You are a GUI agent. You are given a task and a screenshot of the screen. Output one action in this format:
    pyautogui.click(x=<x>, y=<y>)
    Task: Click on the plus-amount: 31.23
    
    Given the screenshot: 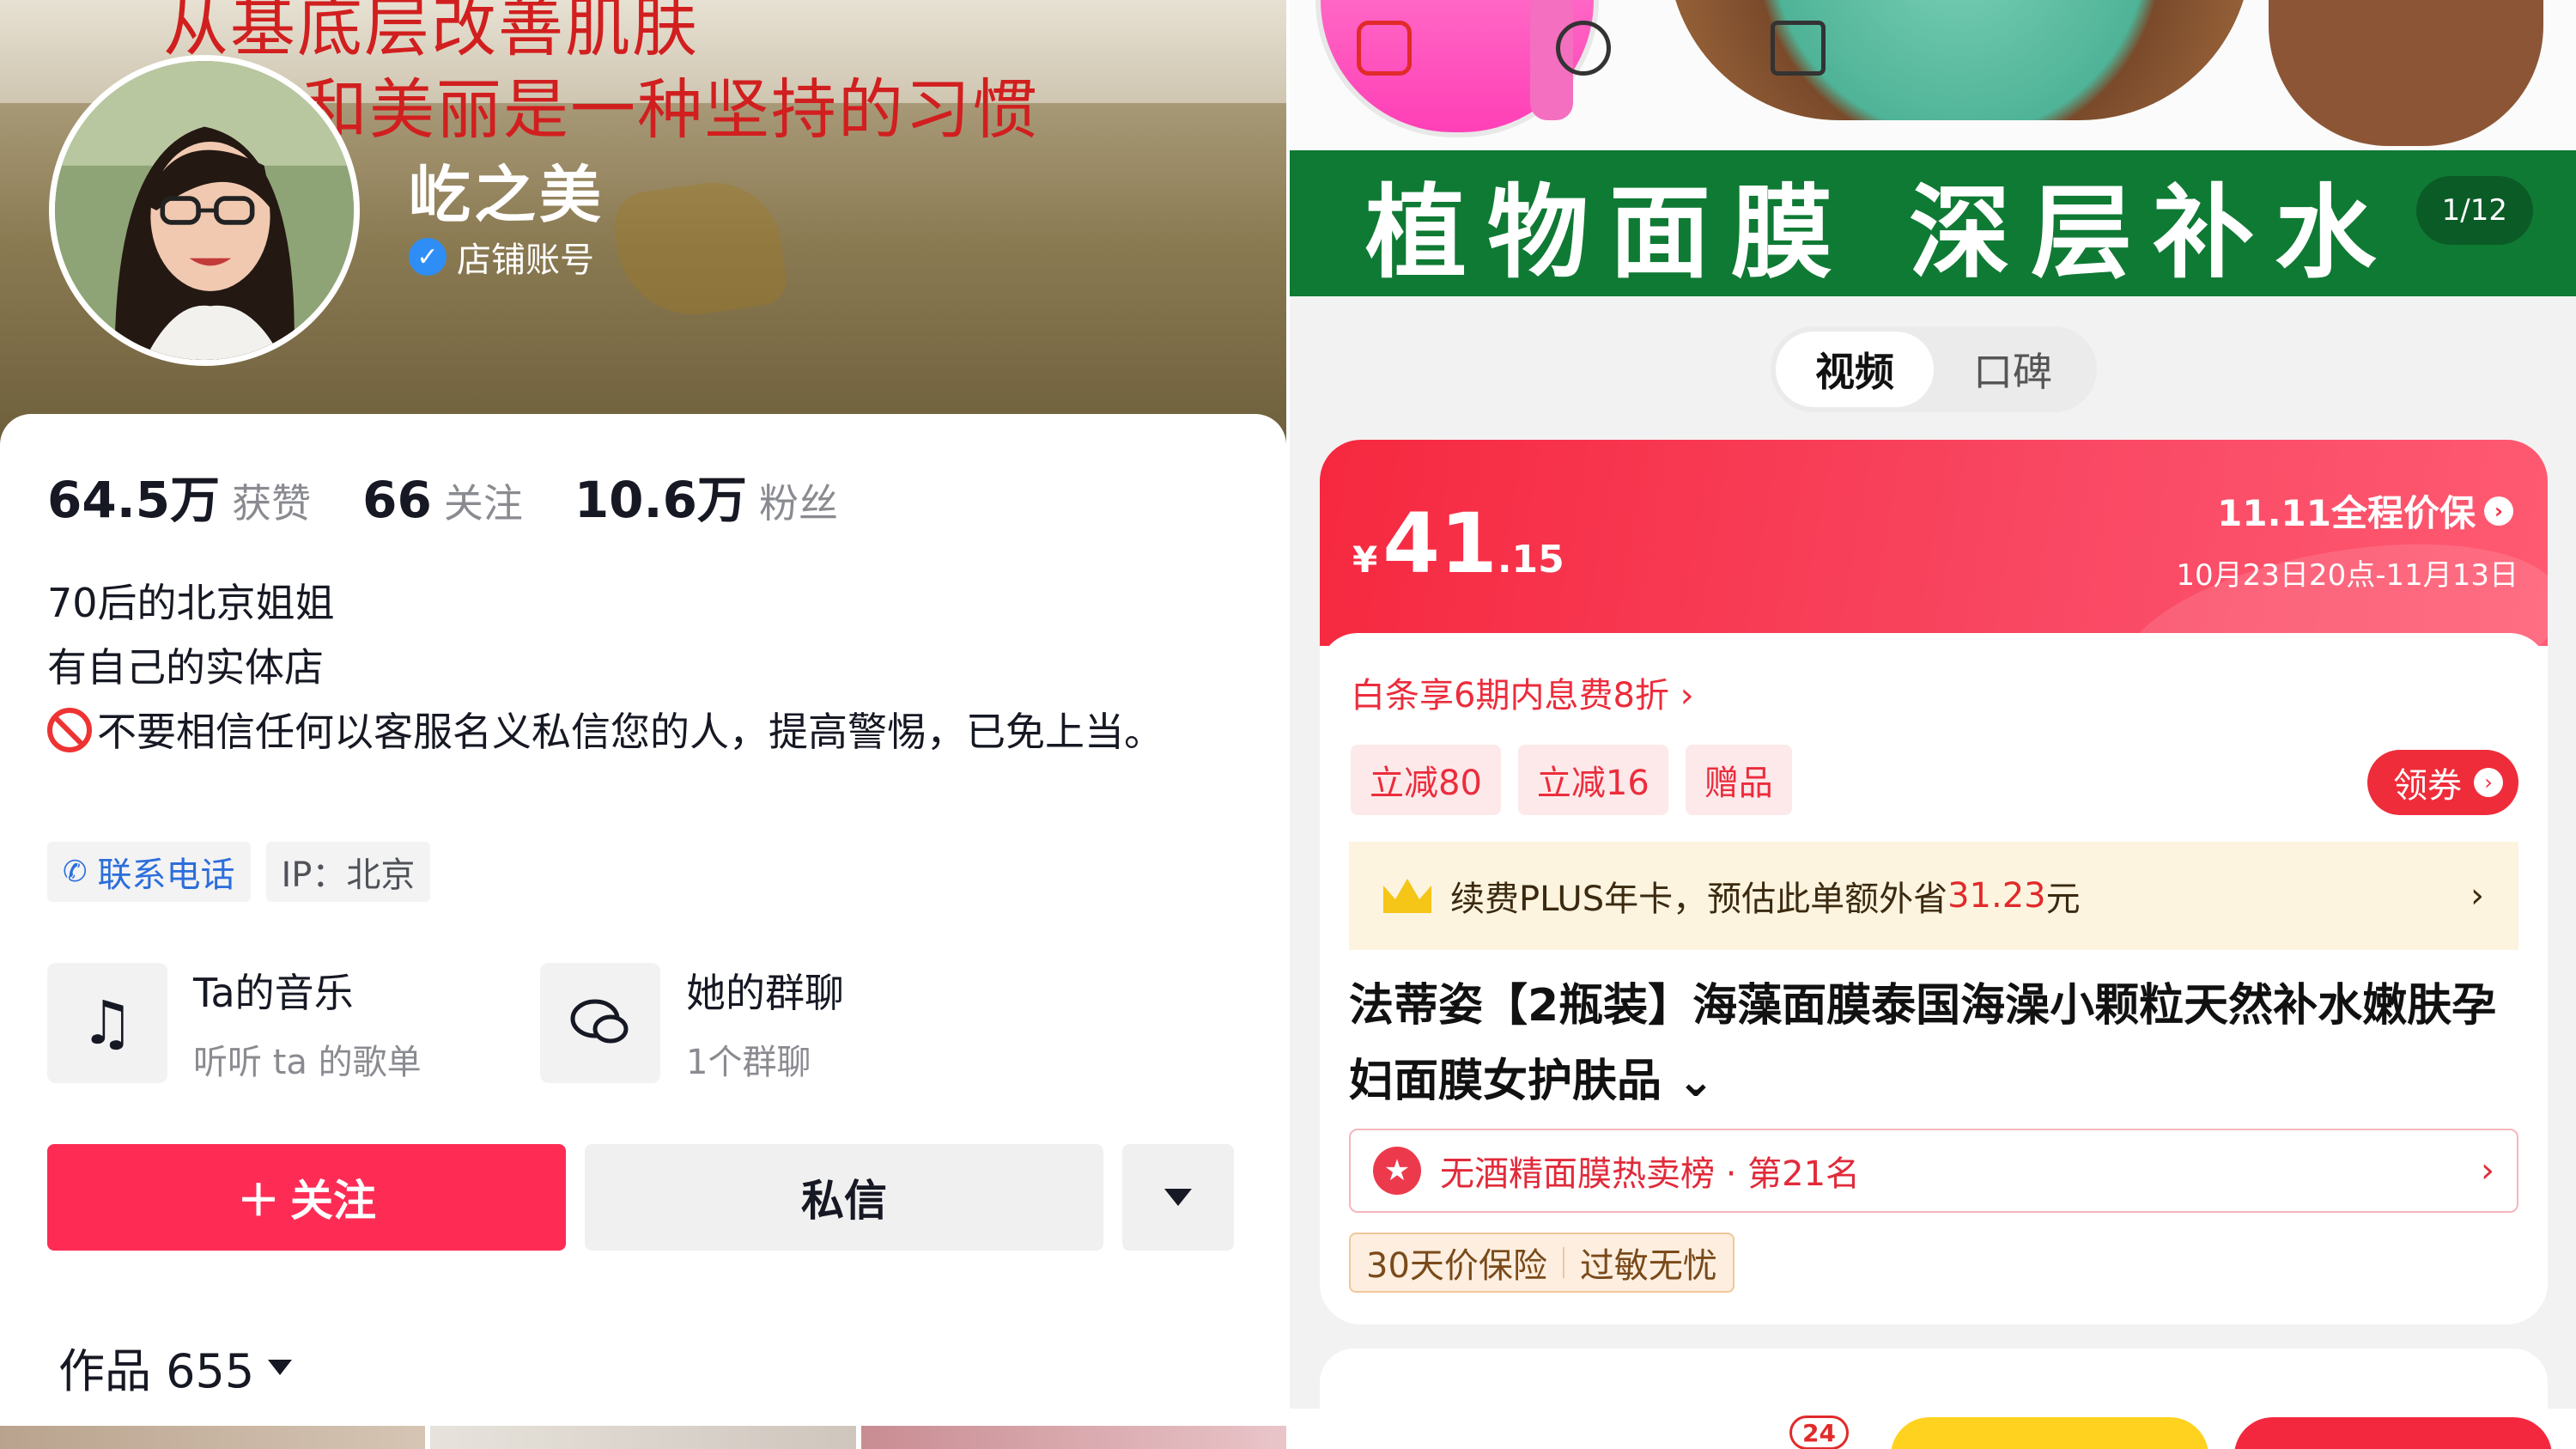 What is the action you would take?
    pyautogui.click(x=1997, y=896)
    